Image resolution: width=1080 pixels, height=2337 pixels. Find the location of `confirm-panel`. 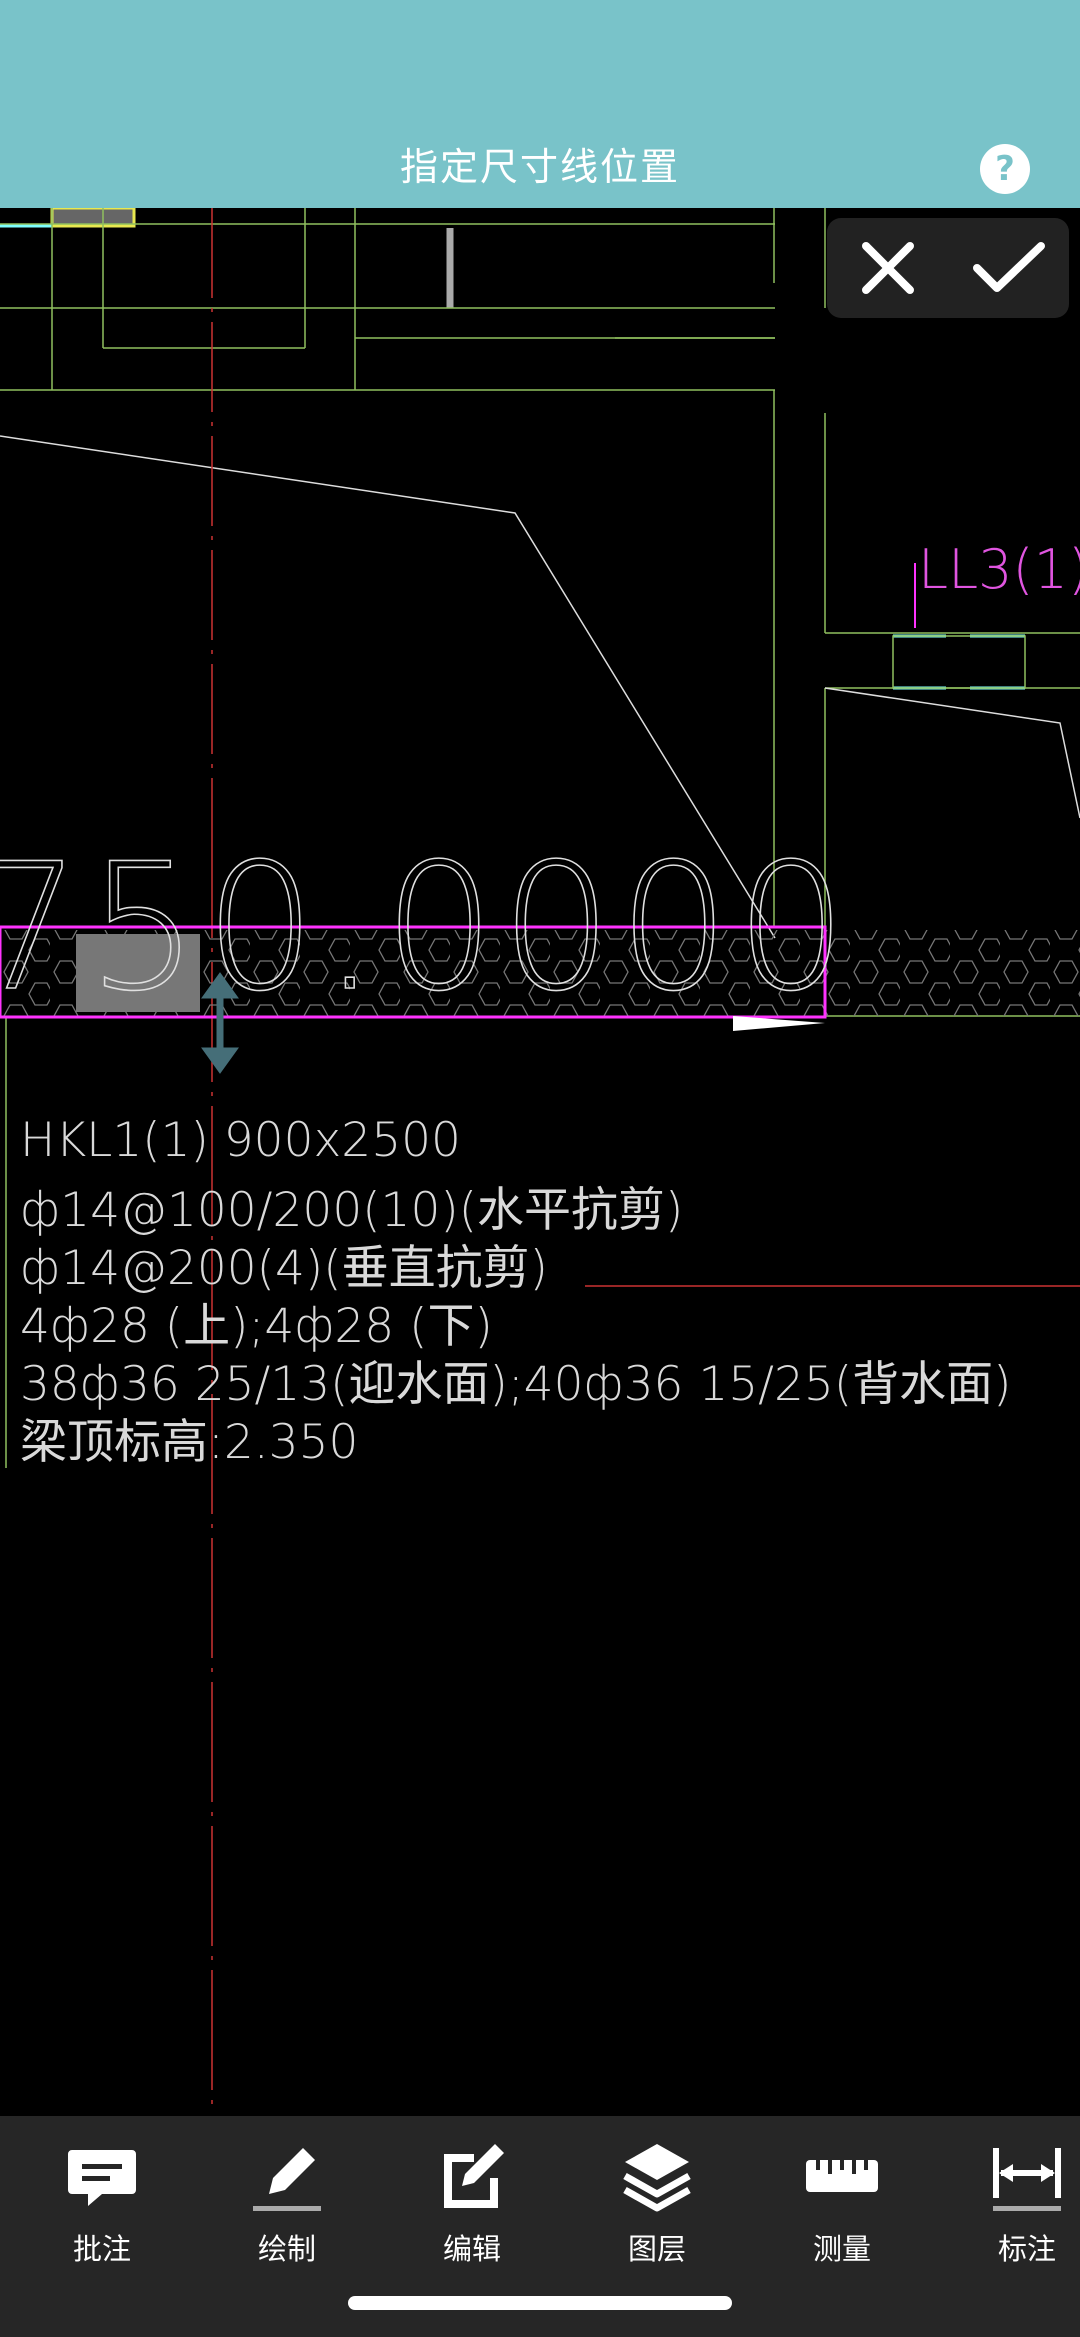

confirm-panel is located at coordinates (948, 268).